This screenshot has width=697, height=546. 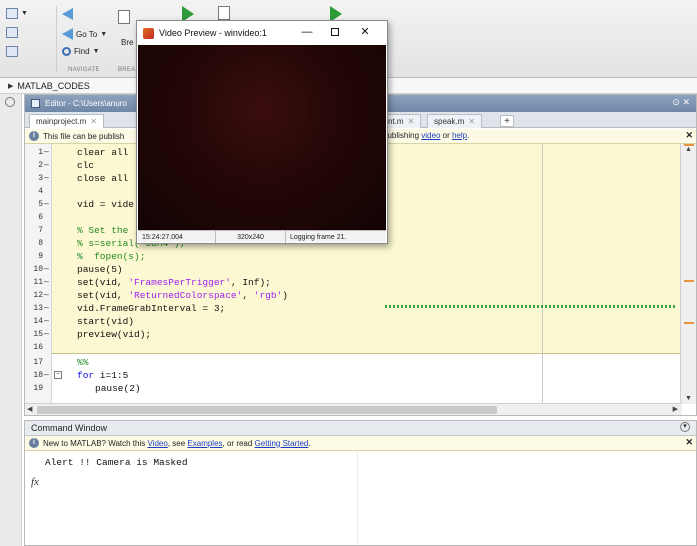 What do you see at coordinates (66, 51) in the screenshot?
I see `magnifier-icon` at bounding box center [66, 51].